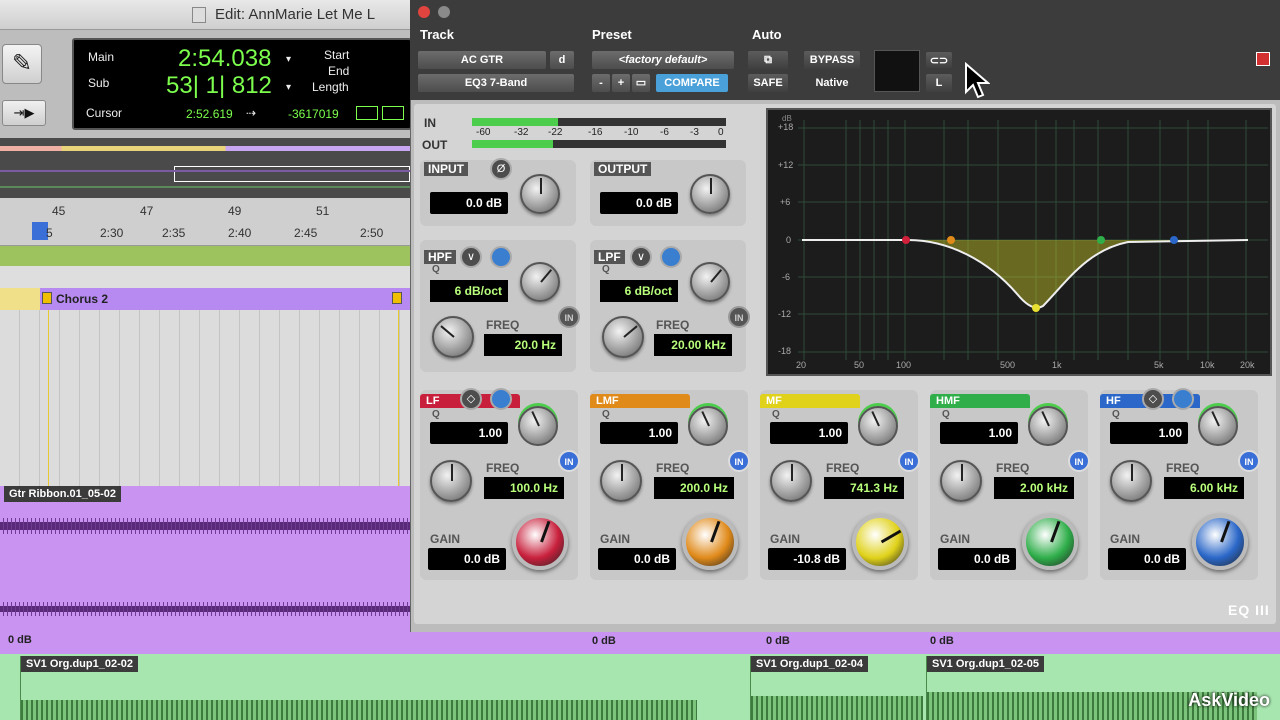 The height and width of the screenshot is (720, 1280). Describe the element at coordinates (845, 643) in the screenshot. I see `audio-clip-strip: 0 dB 0 dB 0 dB` at that location.